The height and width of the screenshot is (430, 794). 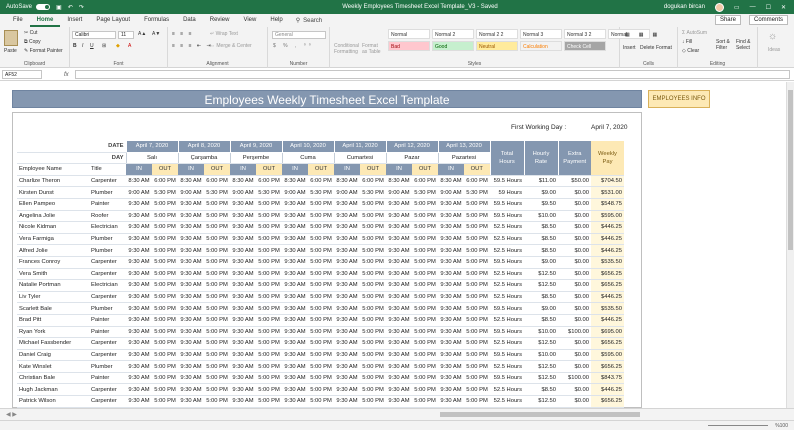 I want to click on find-select-button: Find & Select, so click(x=746, y=45).